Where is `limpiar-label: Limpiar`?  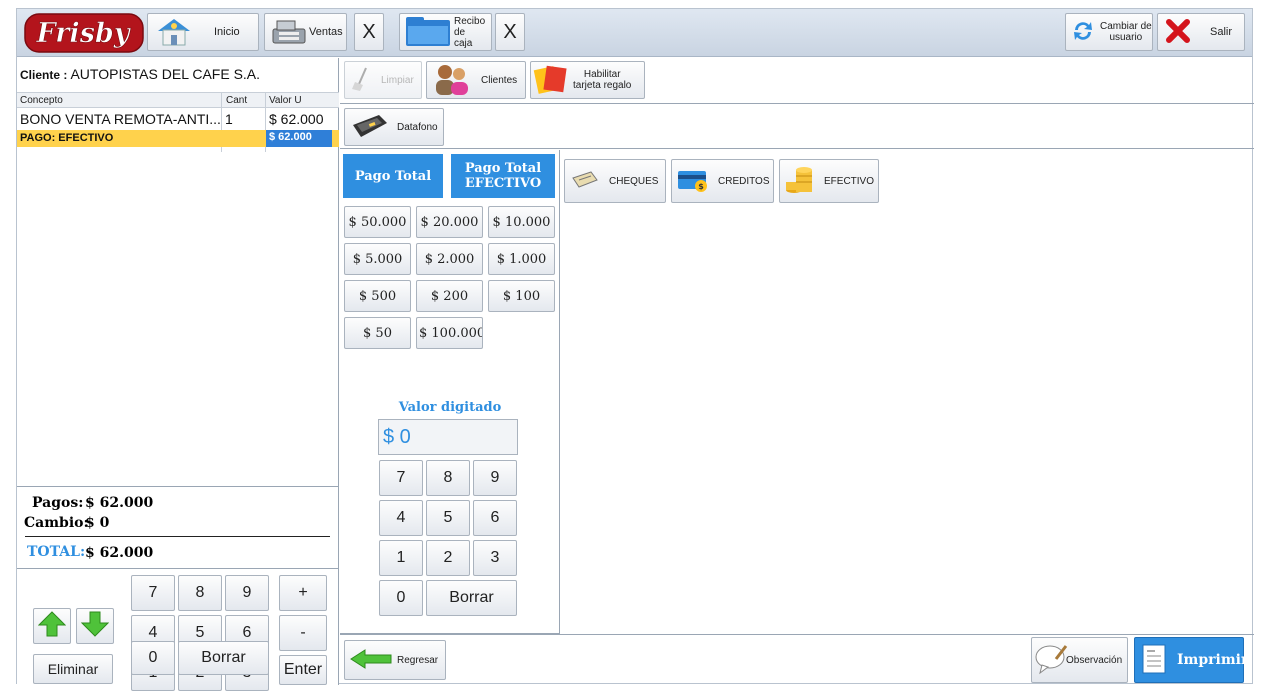
limpiar-label: Limpiar is located at coordinates (397, 80).